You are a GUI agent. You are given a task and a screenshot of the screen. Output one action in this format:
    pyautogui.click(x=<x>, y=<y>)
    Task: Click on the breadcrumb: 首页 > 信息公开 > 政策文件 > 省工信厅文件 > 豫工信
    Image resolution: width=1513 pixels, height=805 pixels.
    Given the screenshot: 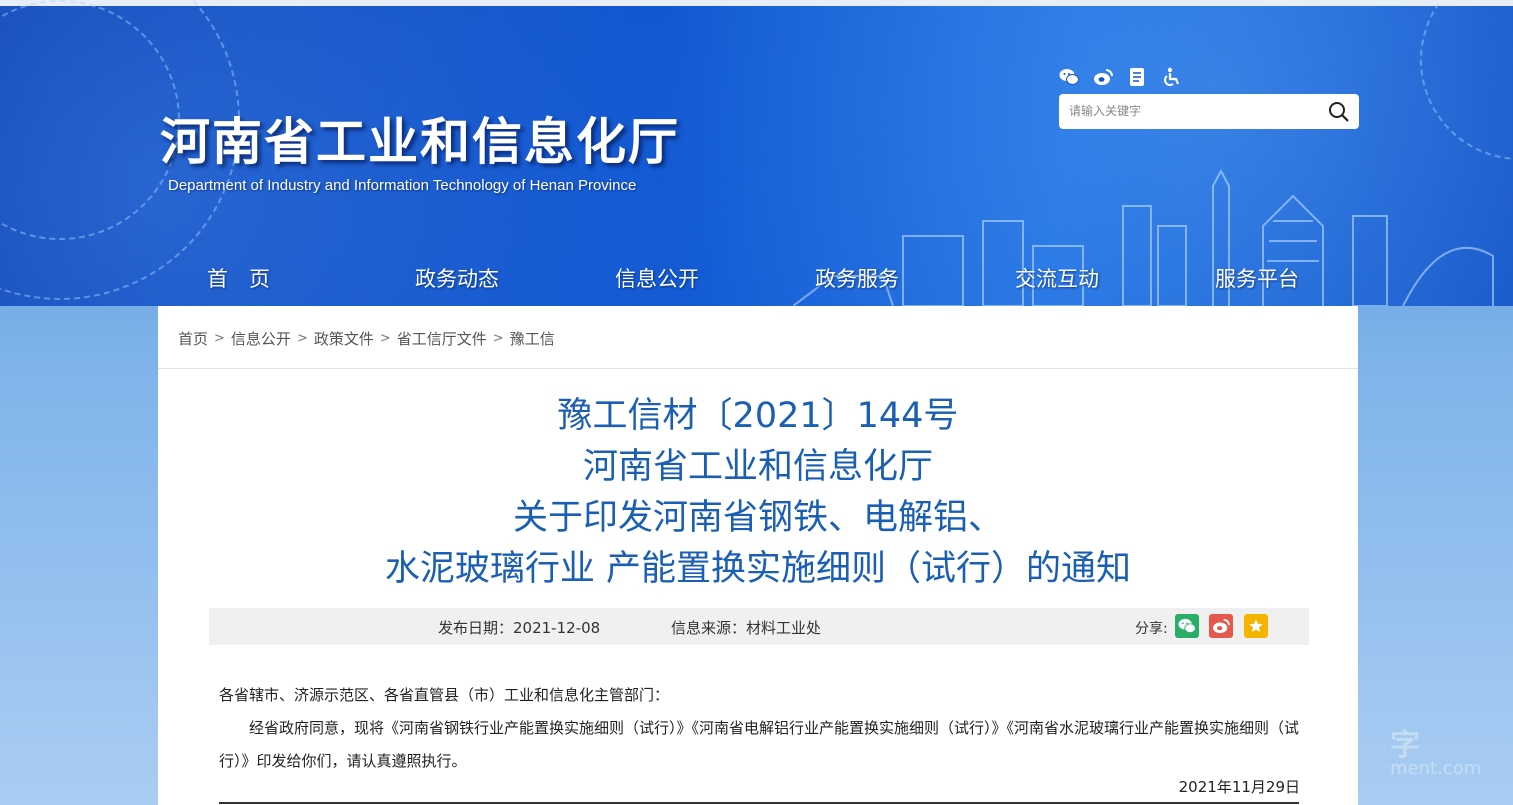 What is the action you would take?
    pyautogui.click(x=366, y=338)
    